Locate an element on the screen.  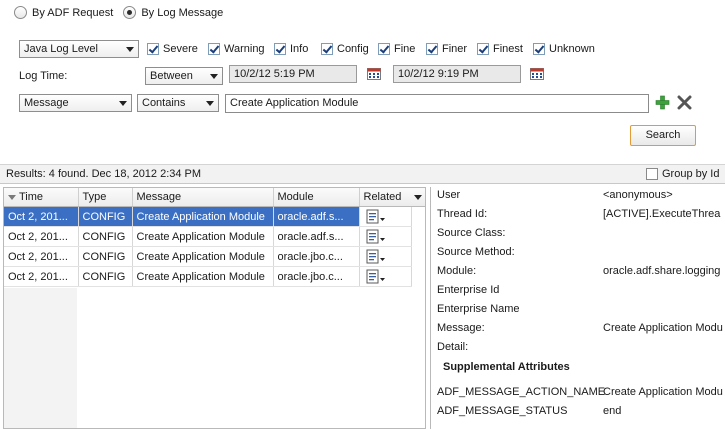
column-header-time-label: Time is located at coordinates (31, 197).